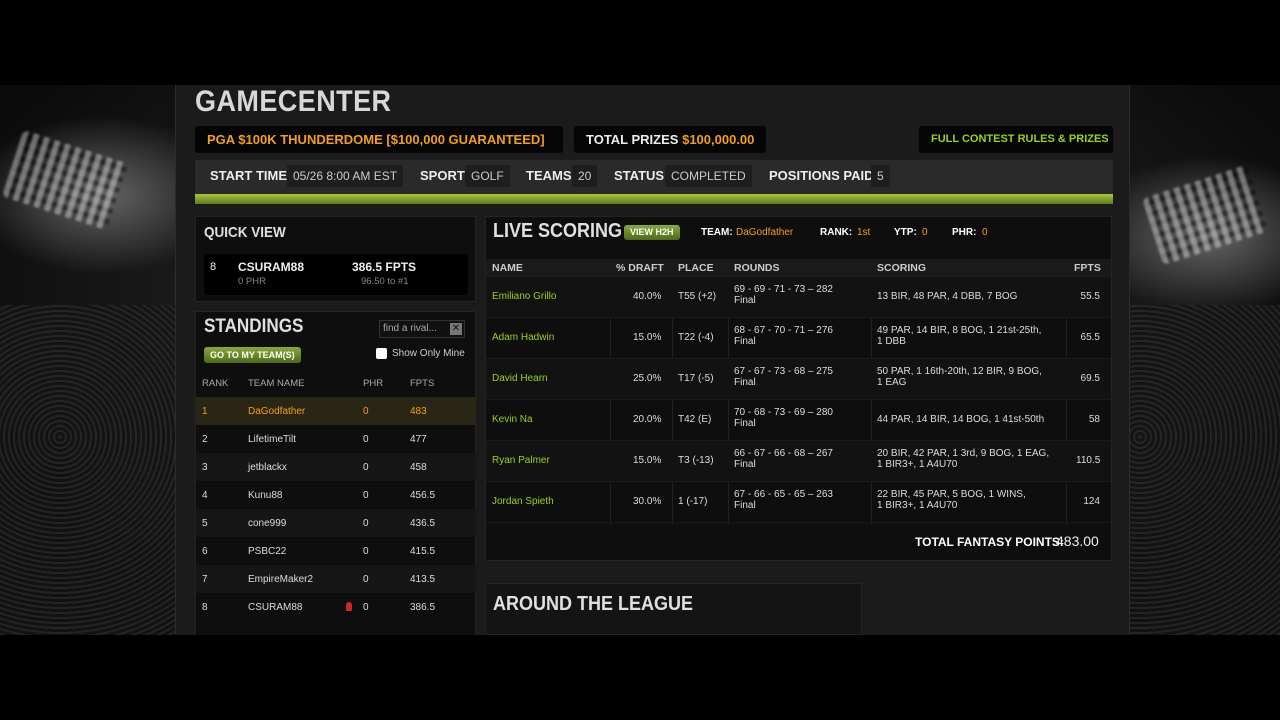 The width and height of the screenshot is (1280, 720). Describe the element at coordinates (336, 495) in the screenshot. I see `standings-row: 4 Kunu88 0 456.5` at that location.